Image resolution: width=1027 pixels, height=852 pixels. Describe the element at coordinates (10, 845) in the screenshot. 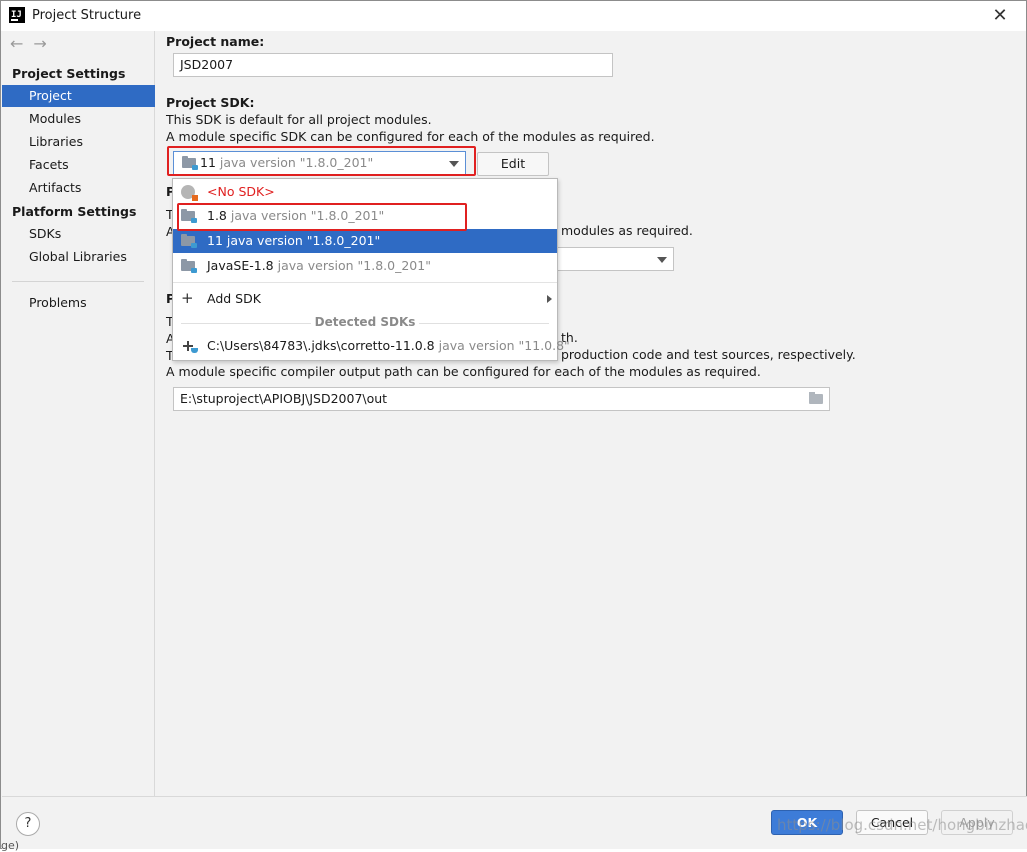

I see `stray-text: ge)` at that location.